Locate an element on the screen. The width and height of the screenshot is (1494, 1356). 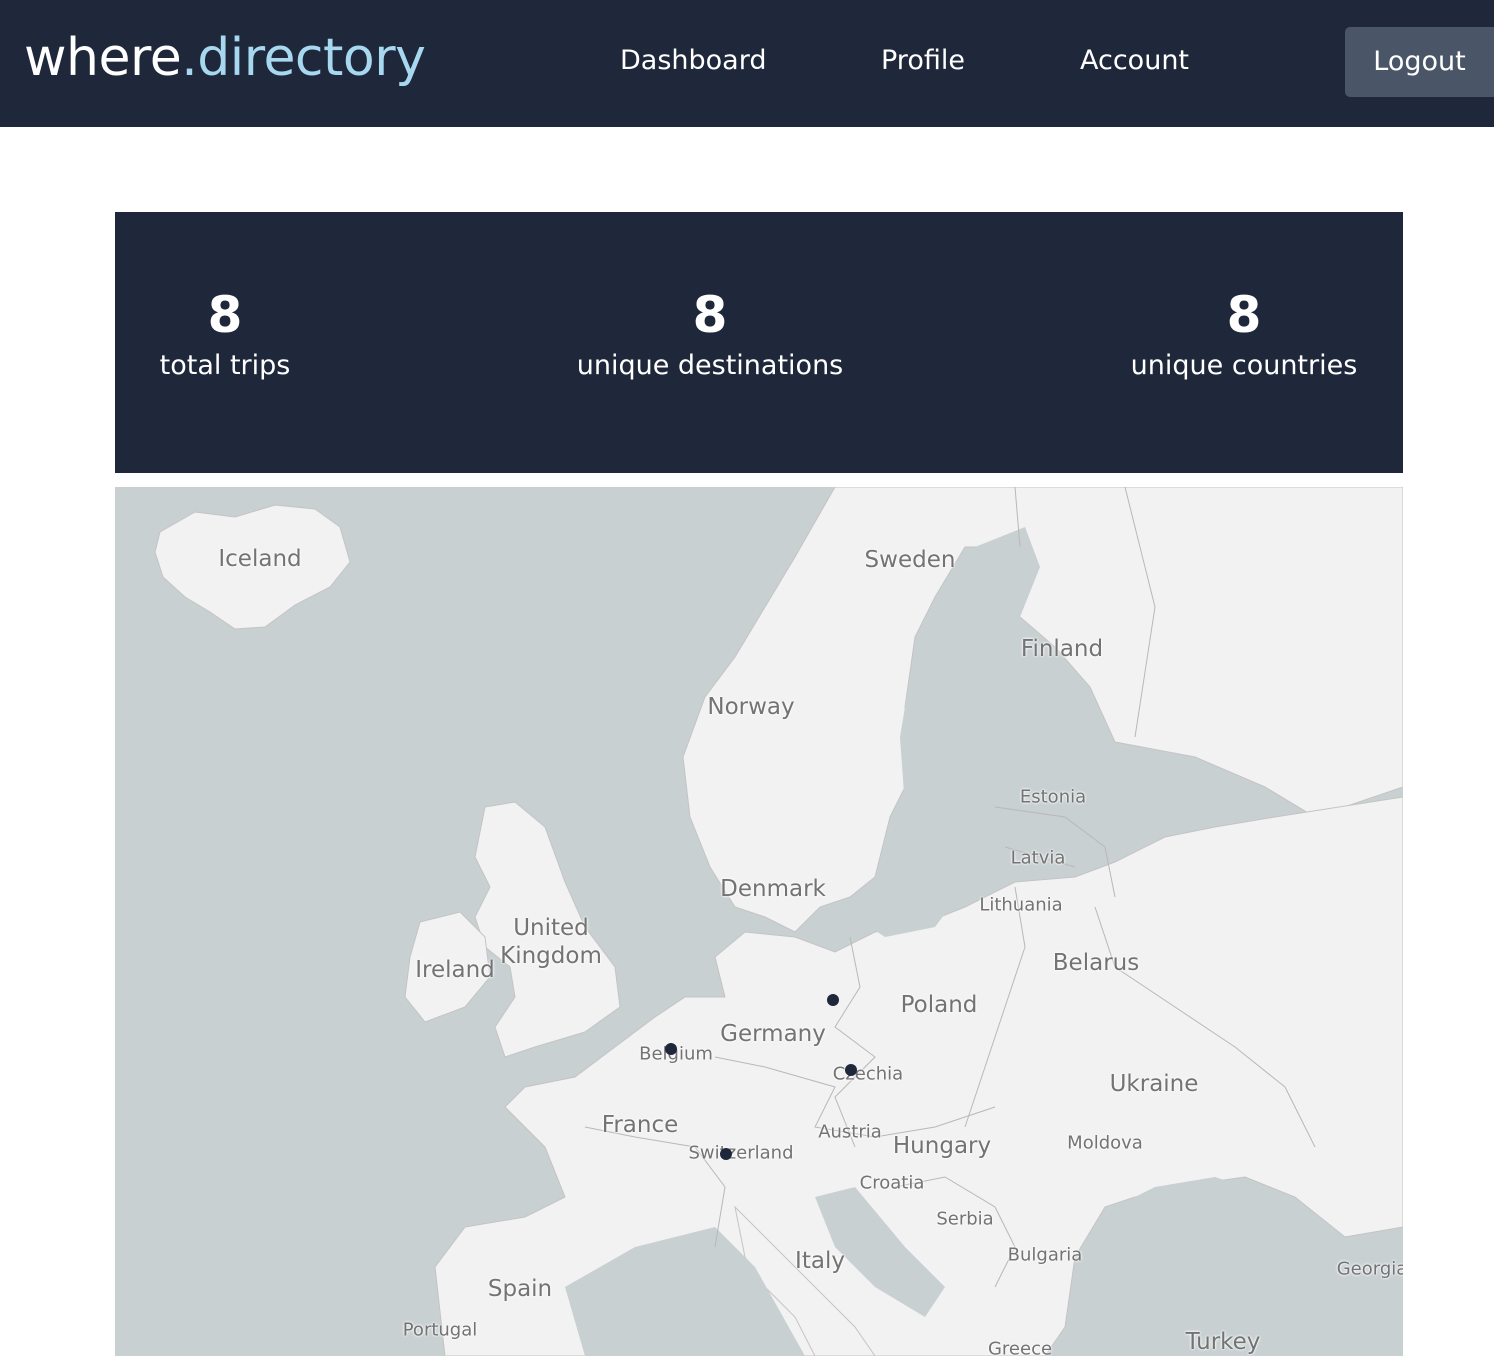
stat-label: unique countries is located at coordinates (1244, 365).